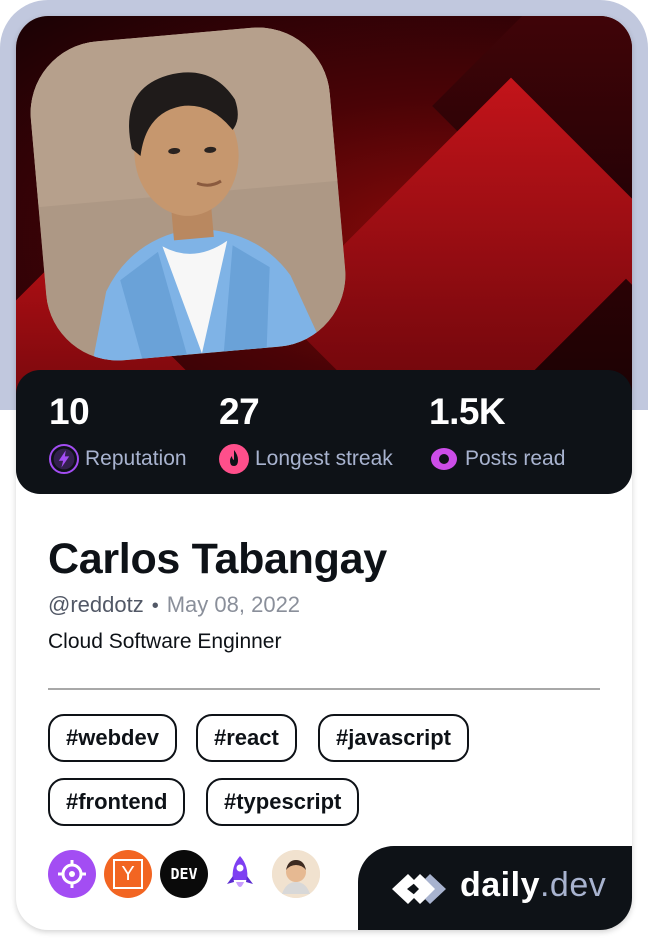 This screenshot has width=648, height=946. What do you see at coordinates (240, 874) in the screenshot?
I see `rocket-icon` at bounding box center [240, 874].